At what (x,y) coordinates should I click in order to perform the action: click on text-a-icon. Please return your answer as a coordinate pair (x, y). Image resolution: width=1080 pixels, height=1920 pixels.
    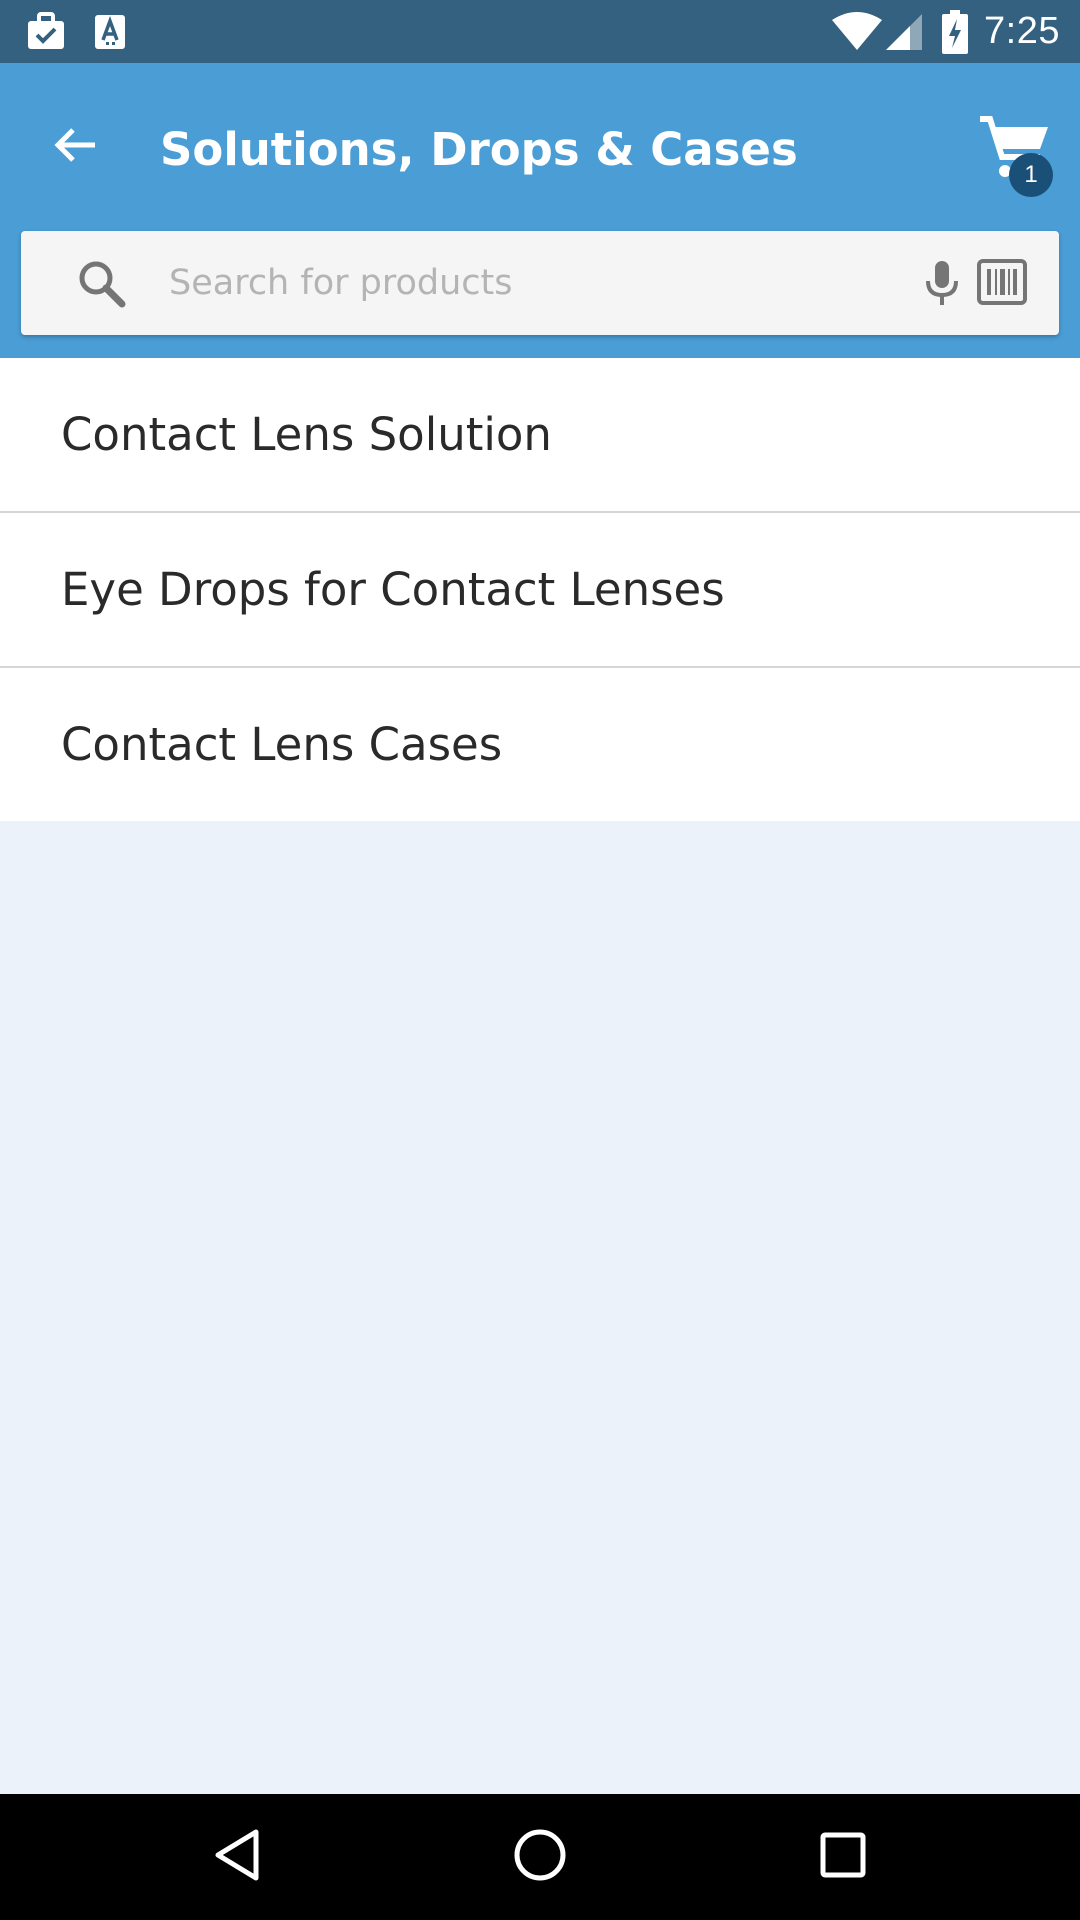
    Looking at the image, I should click on (110, 31).